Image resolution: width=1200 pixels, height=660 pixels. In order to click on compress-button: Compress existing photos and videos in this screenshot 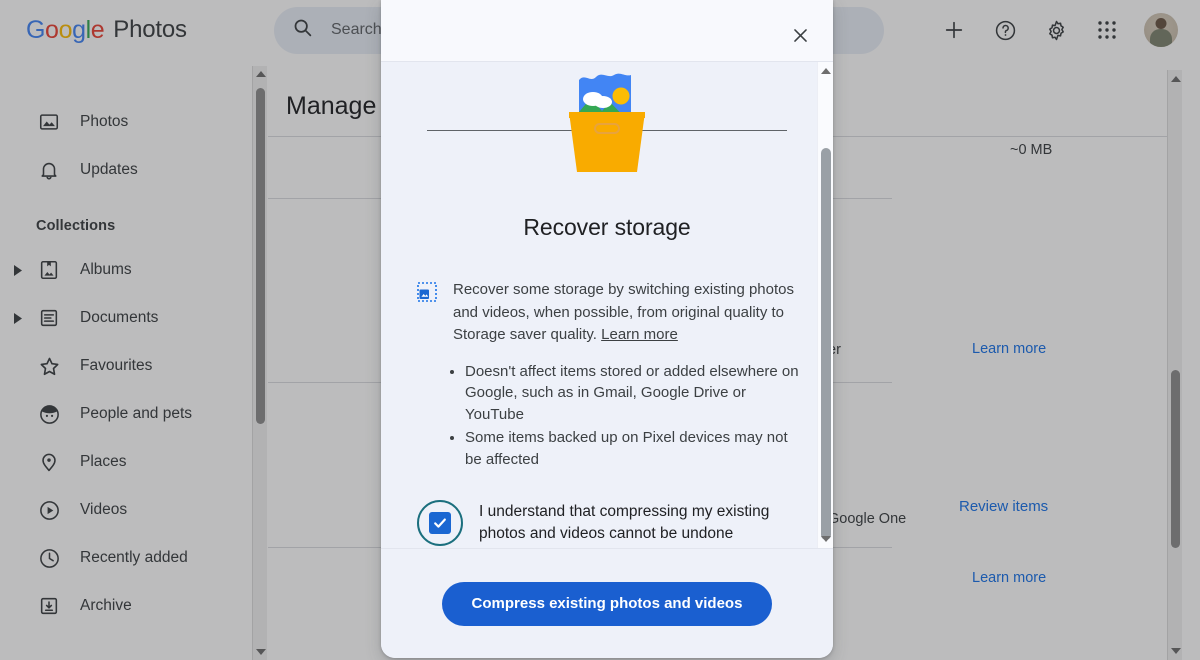, I will do `click(607, 603)`.